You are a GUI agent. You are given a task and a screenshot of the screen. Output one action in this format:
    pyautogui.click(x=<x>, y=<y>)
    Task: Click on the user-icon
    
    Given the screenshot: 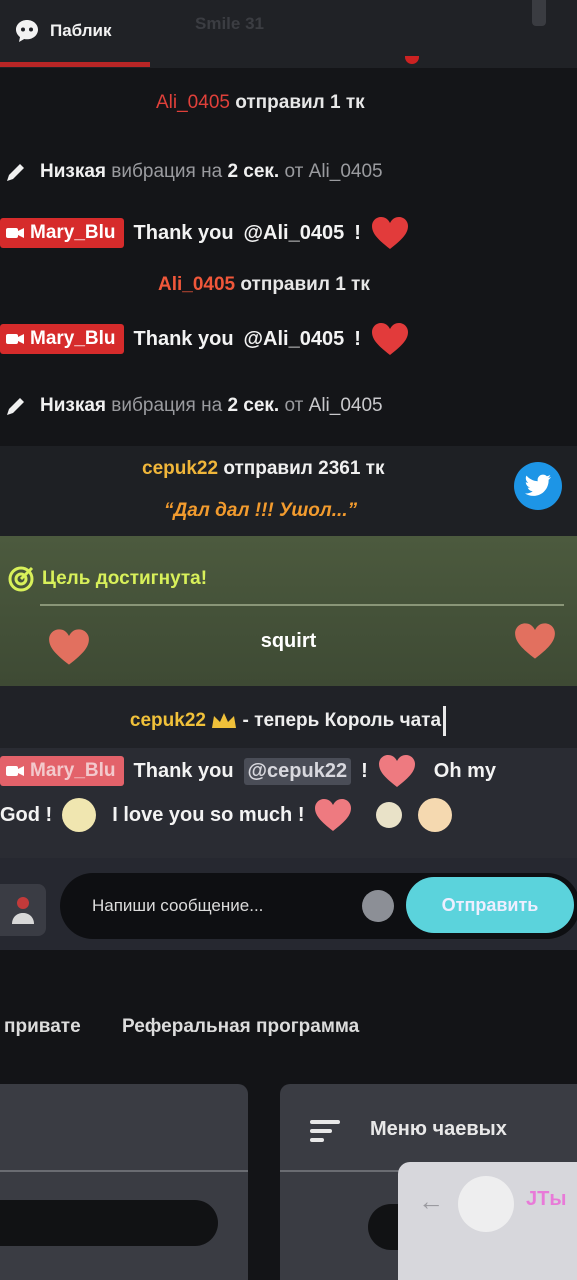 What is the action you would take?
    pyautogui.click(x=23, y=910)
    